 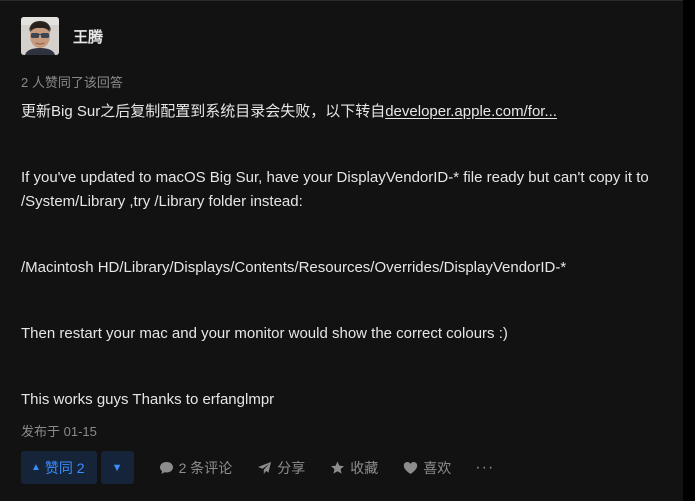 What do you see at coordinates (62, 36) in the screenshot?
I see `author-info: 王腾` at bounding box center [62, 36].